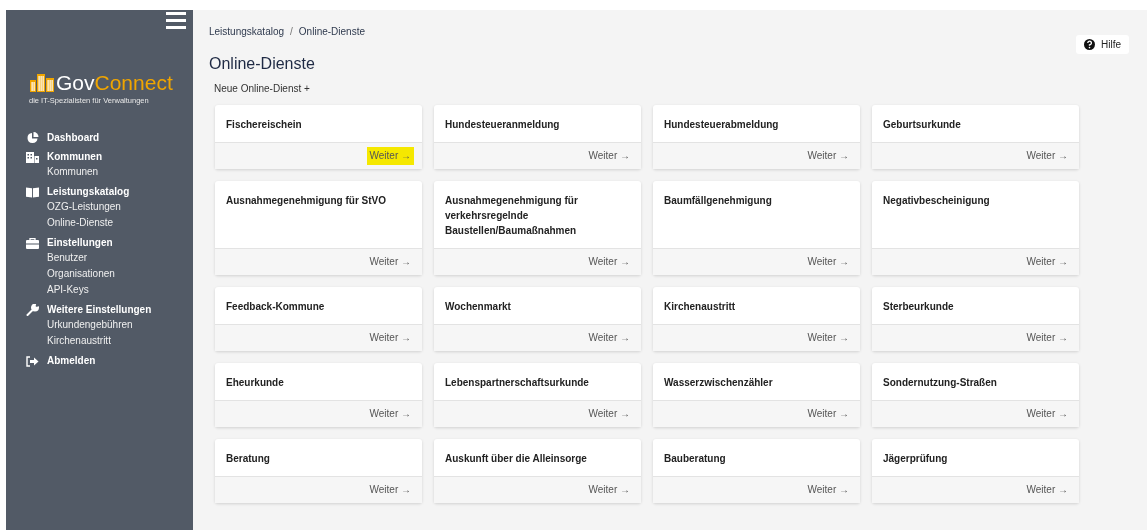 This screenshot has height=530, width=1147. What do you see at coordinates (109, 361) in the screenshot?
I see `nav-section-link: Abmelden` at bounding box center [109, 361].